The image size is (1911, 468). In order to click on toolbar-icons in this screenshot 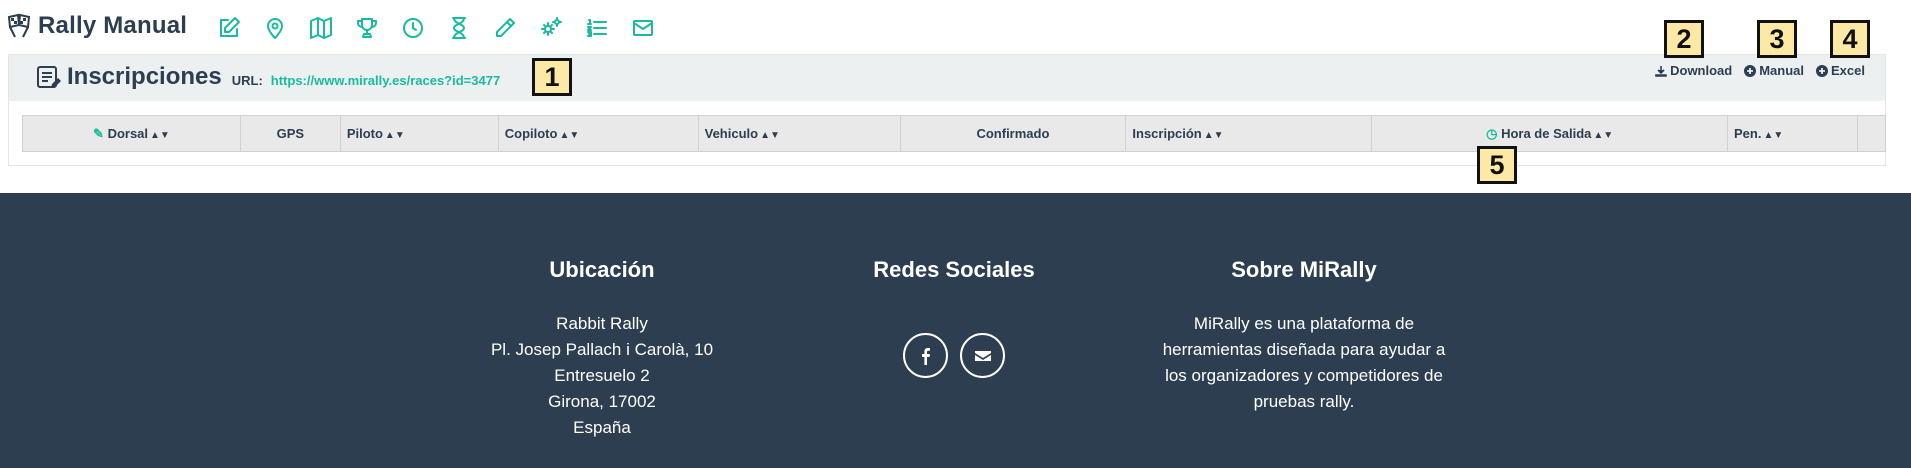, I will do `click(436, 28)`.